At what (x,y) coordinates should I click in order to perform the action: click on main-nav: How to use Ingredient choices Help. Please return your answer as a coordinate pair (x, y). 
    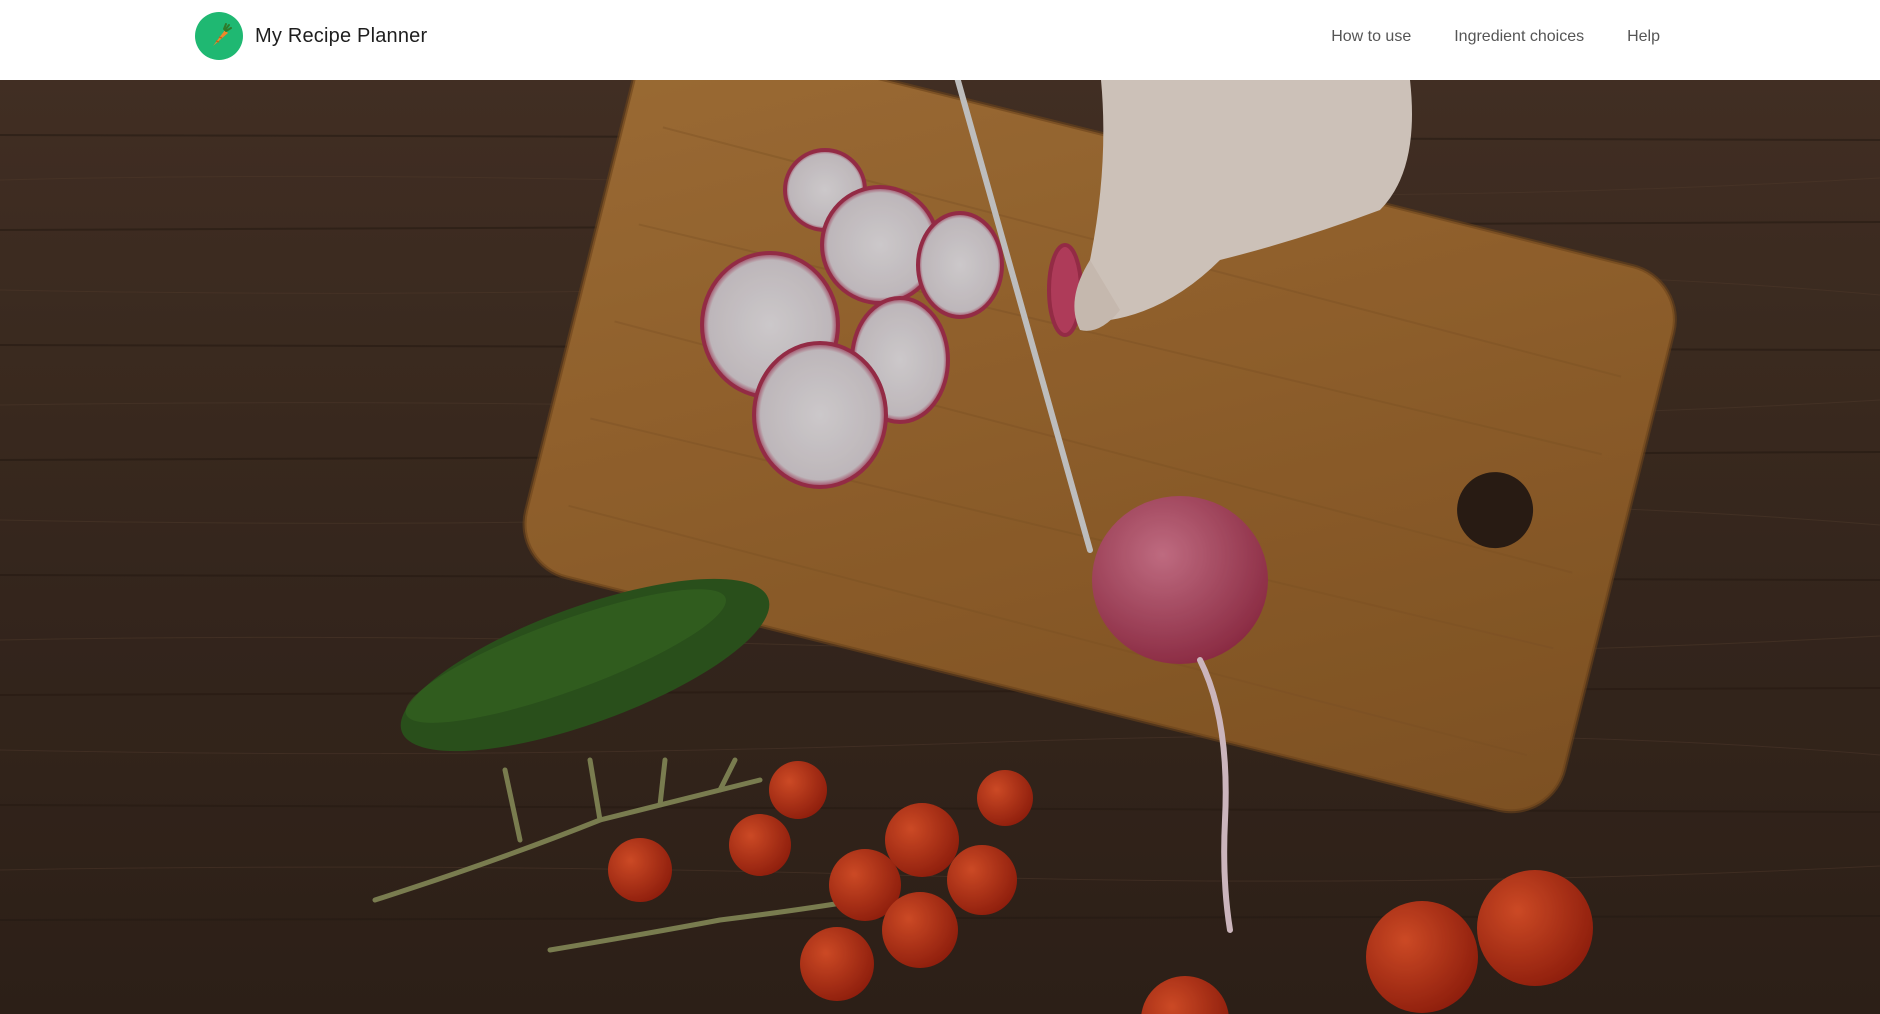
    Looking at the image, I should click on (1474, 37).